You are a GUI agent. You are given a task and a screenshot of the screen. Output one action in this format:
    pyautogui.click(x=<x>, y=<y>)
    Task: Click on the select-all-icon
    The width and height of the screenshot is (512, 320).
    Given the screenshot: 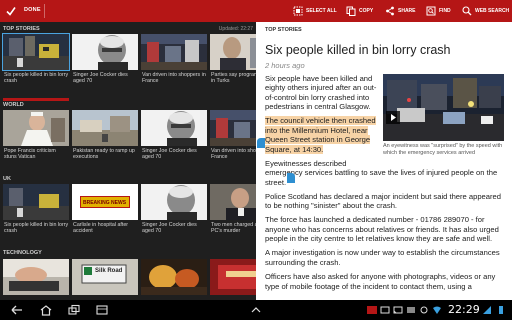 What is the action you would take?
    pyautogui.click(x=298, y=11)
    